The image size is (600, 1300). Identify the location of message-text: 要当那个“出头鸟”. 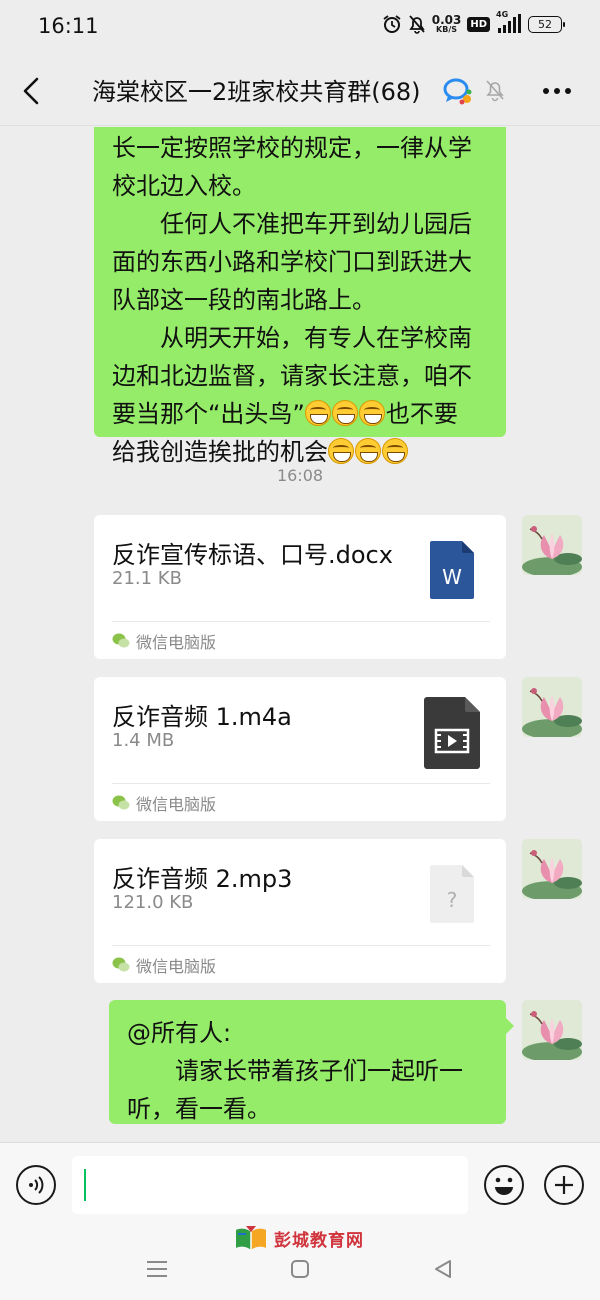
(208, 414).